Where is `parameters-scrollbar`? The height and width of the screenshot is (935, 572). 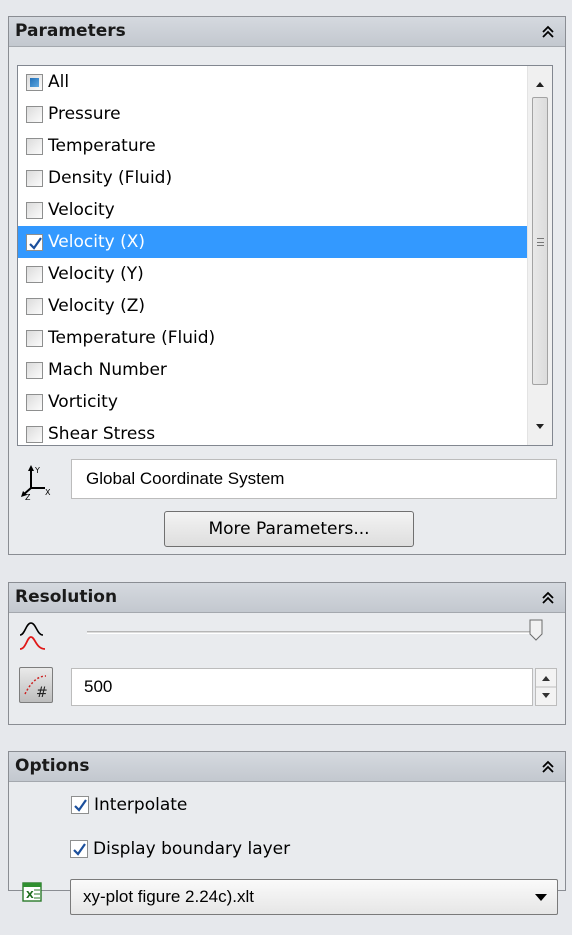 parameters-scrollbar is located at coordinates (539, 255).